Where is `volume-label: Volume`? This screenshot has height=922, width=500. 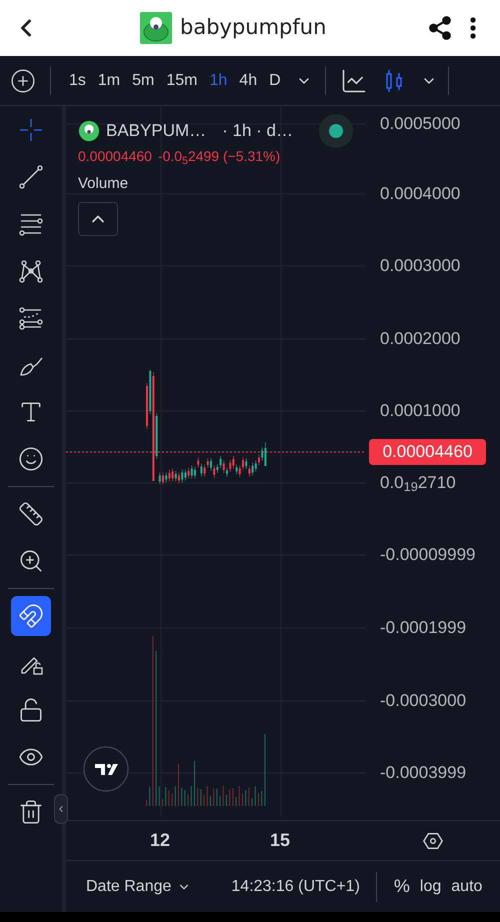 volume-label: Volume is located at coordinates (104, 184).